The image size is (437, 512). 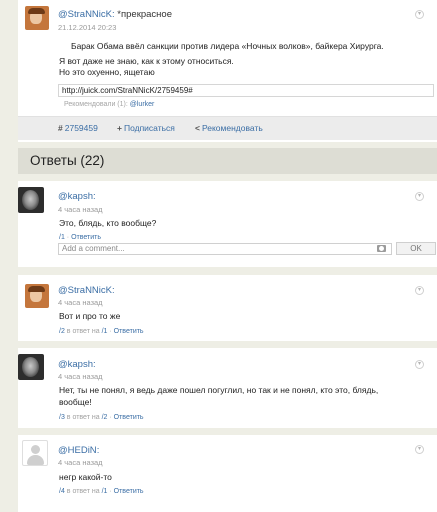 I want to click on comment-text: Вот и про то же, so click(x=90, y=316).